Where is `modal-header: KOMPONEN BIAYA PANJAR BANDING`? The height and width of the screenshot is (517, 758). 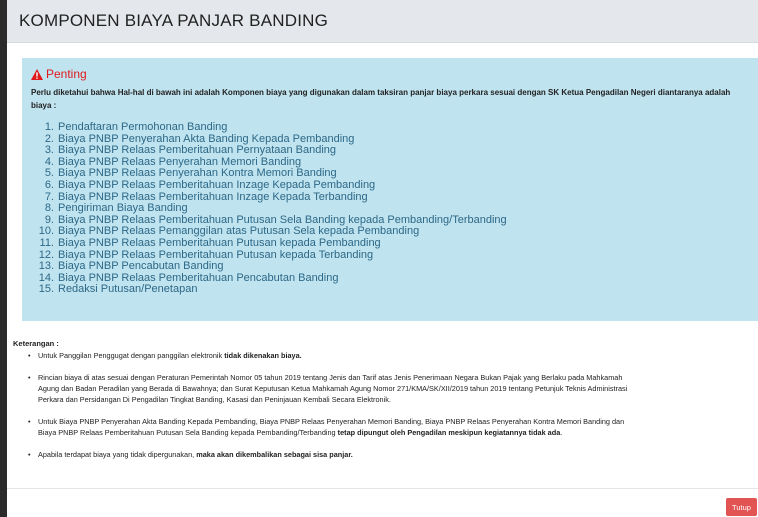
modal-header: KOMPONEN BIAYA PANJAR BANDING is located at coordinates (382, 21).